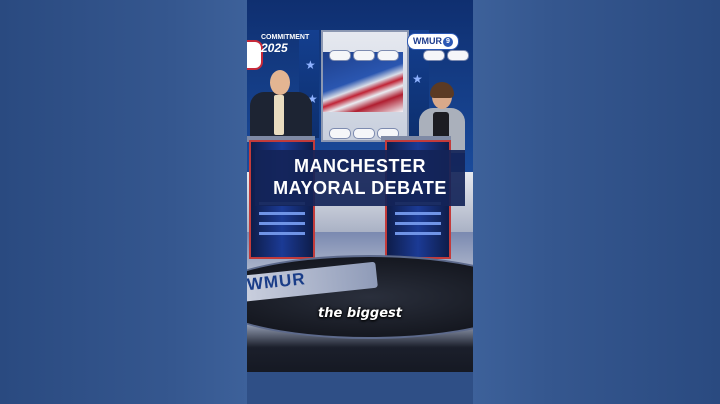  Describe the element at coordinates (279, 115) in the screenshot. I see `candidate-left-tie` at that location.